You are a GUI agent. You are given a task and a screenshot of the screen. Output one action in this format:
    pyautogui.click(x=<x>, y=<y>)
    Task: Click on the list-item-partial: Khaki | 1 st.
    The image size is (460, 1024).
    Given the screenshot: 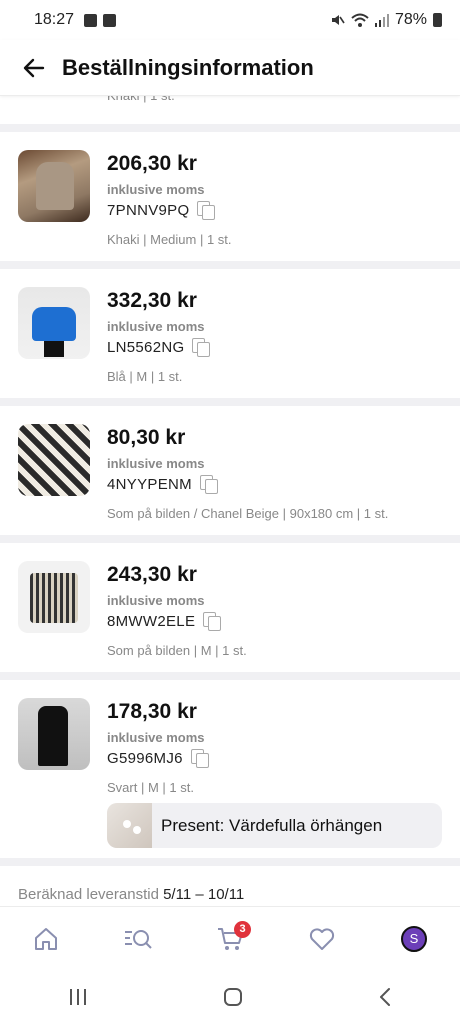 What is the action you would take?
    pyautogui.click(x=230, y=110)
    